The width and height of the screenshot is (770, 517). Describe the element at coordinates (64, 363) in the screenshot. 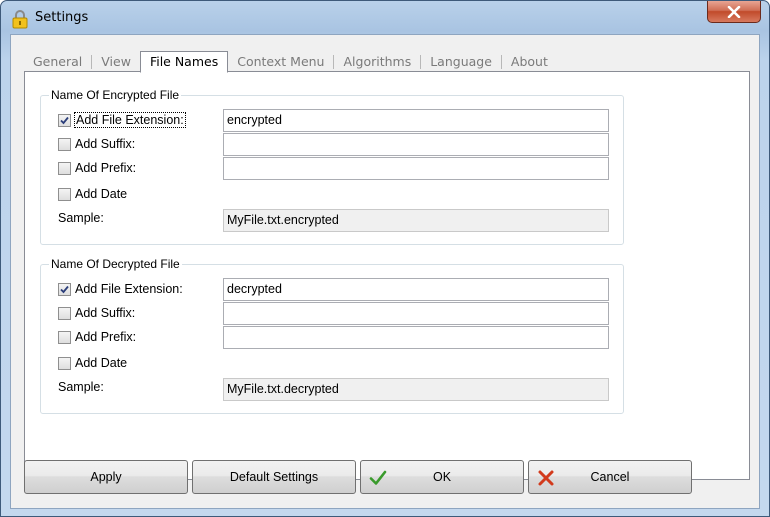

I see `decrypted-add-date-checkbox` at that location.